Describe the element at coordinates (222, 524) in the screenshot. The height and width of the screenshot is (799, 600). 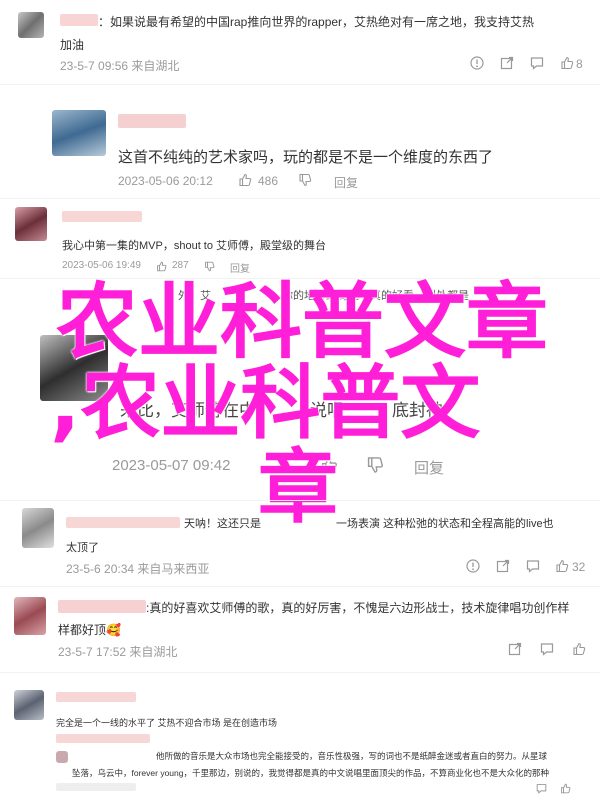
I see `comment-text: 天呐！这还只是` at that location.